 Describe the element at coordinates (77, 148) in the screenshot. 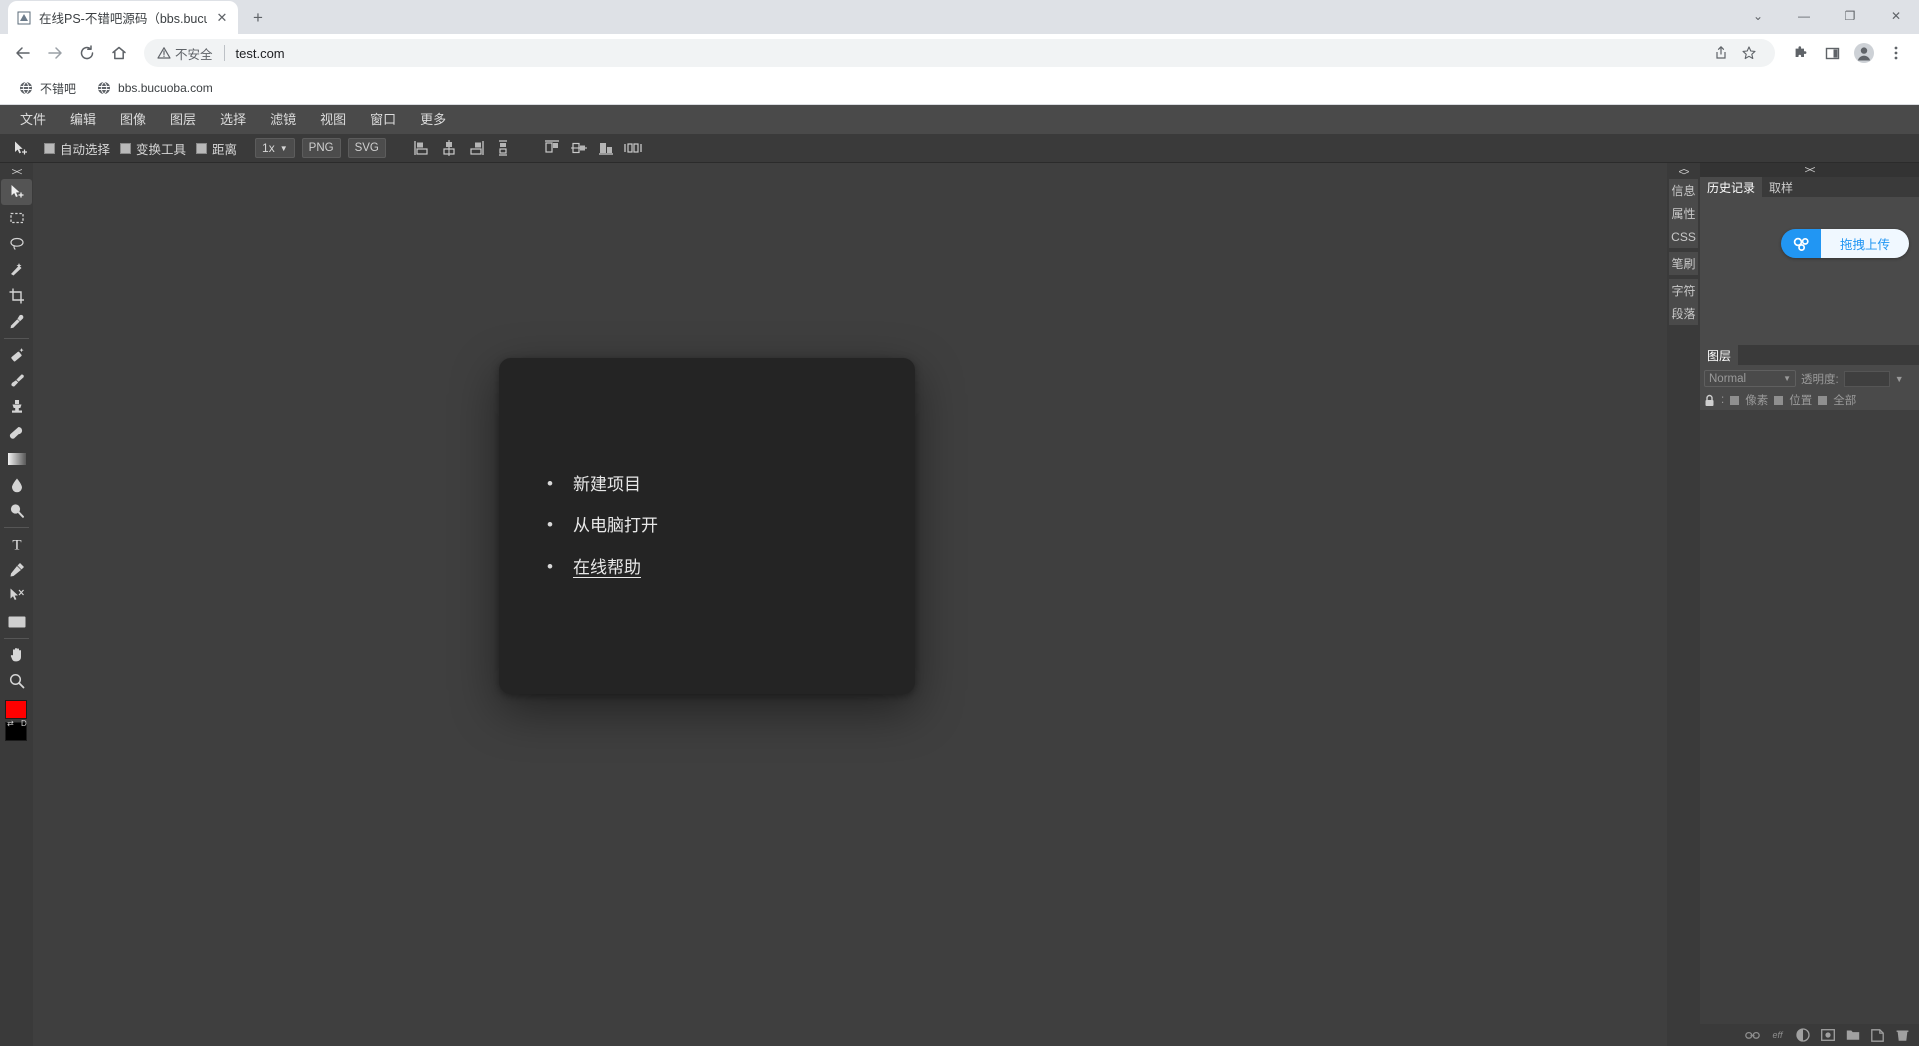

I see `auto-select-checkbox: 自动选择` at that location.